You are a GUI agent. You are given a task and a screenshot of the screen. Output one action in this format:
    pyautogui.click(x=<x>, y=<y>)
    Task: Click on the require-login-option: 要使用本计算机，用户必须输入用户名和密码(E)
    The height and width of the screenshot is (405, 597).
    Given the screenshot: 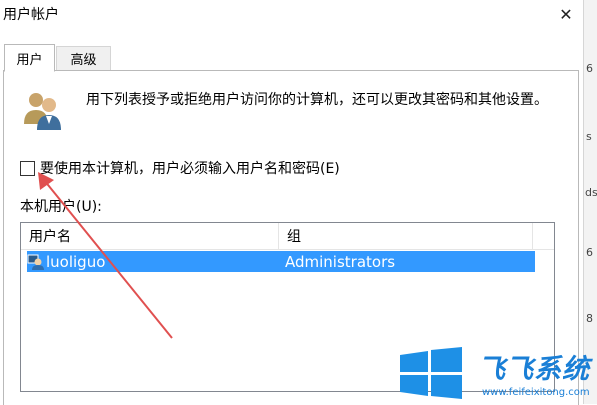 What is the action you would take?
    pyautogui.click(x=180, y=168)
    